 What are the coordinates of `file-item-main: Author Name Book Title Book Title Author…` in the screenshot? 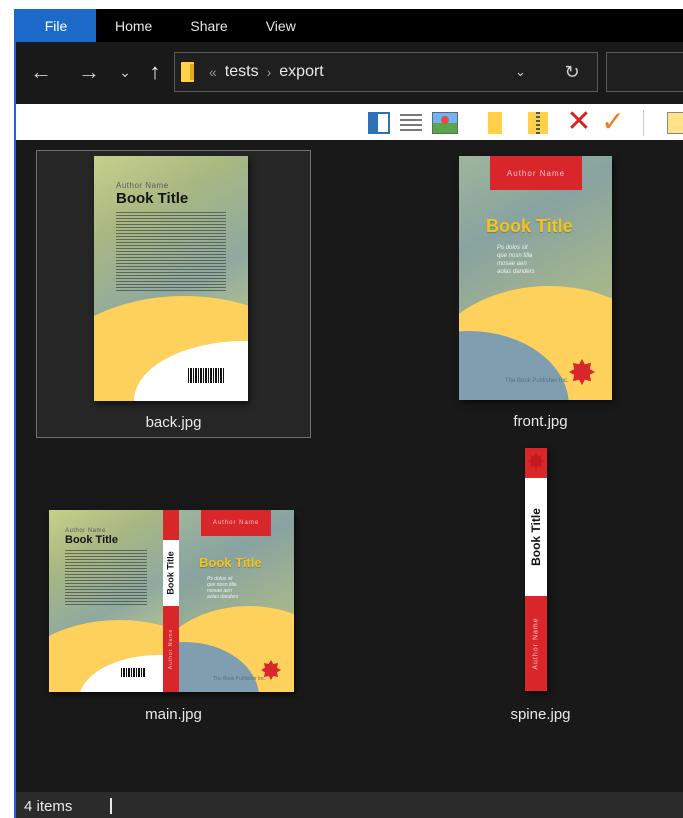 It's located at (173, 644).